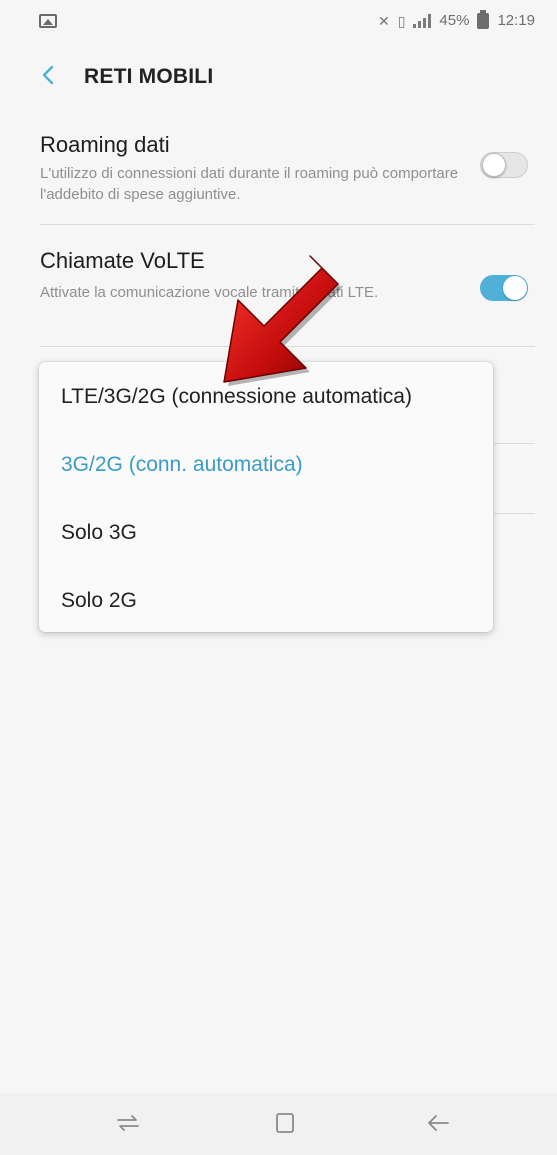 The width and height of the screenshot is (557, 1155). What do you see at coordinates (48, 21) in the screenshot?
I see `image-notification-icon` at bounding box center [48, 21].